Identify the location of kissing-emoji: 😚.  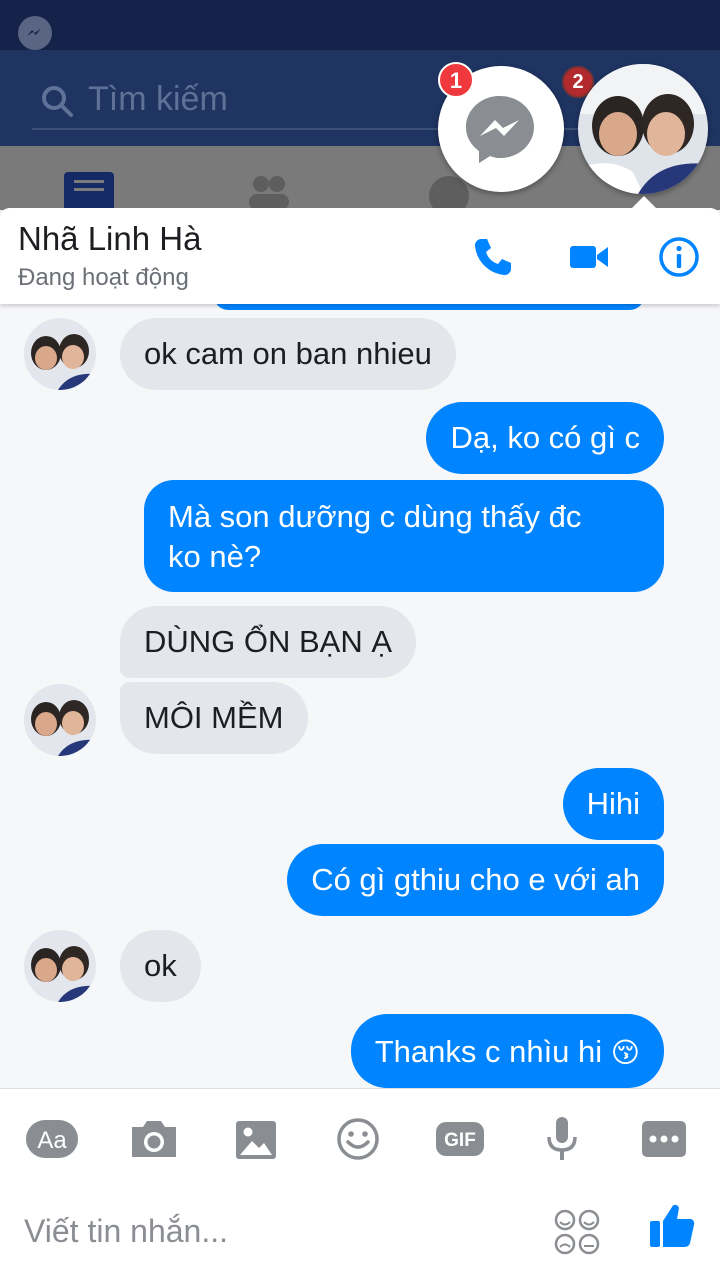
(625, 1052).